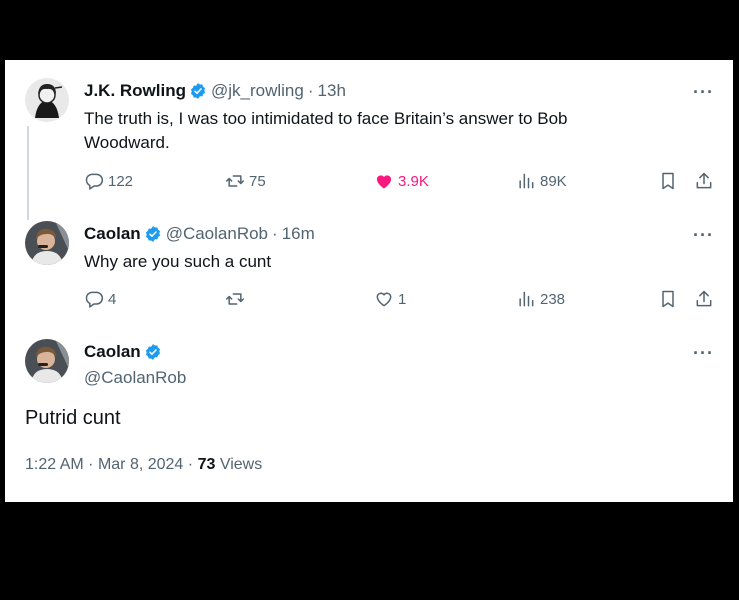 The width and height of the screenshot is (739, 600). I want to click on heart-filled-icon, so click(386, 181).